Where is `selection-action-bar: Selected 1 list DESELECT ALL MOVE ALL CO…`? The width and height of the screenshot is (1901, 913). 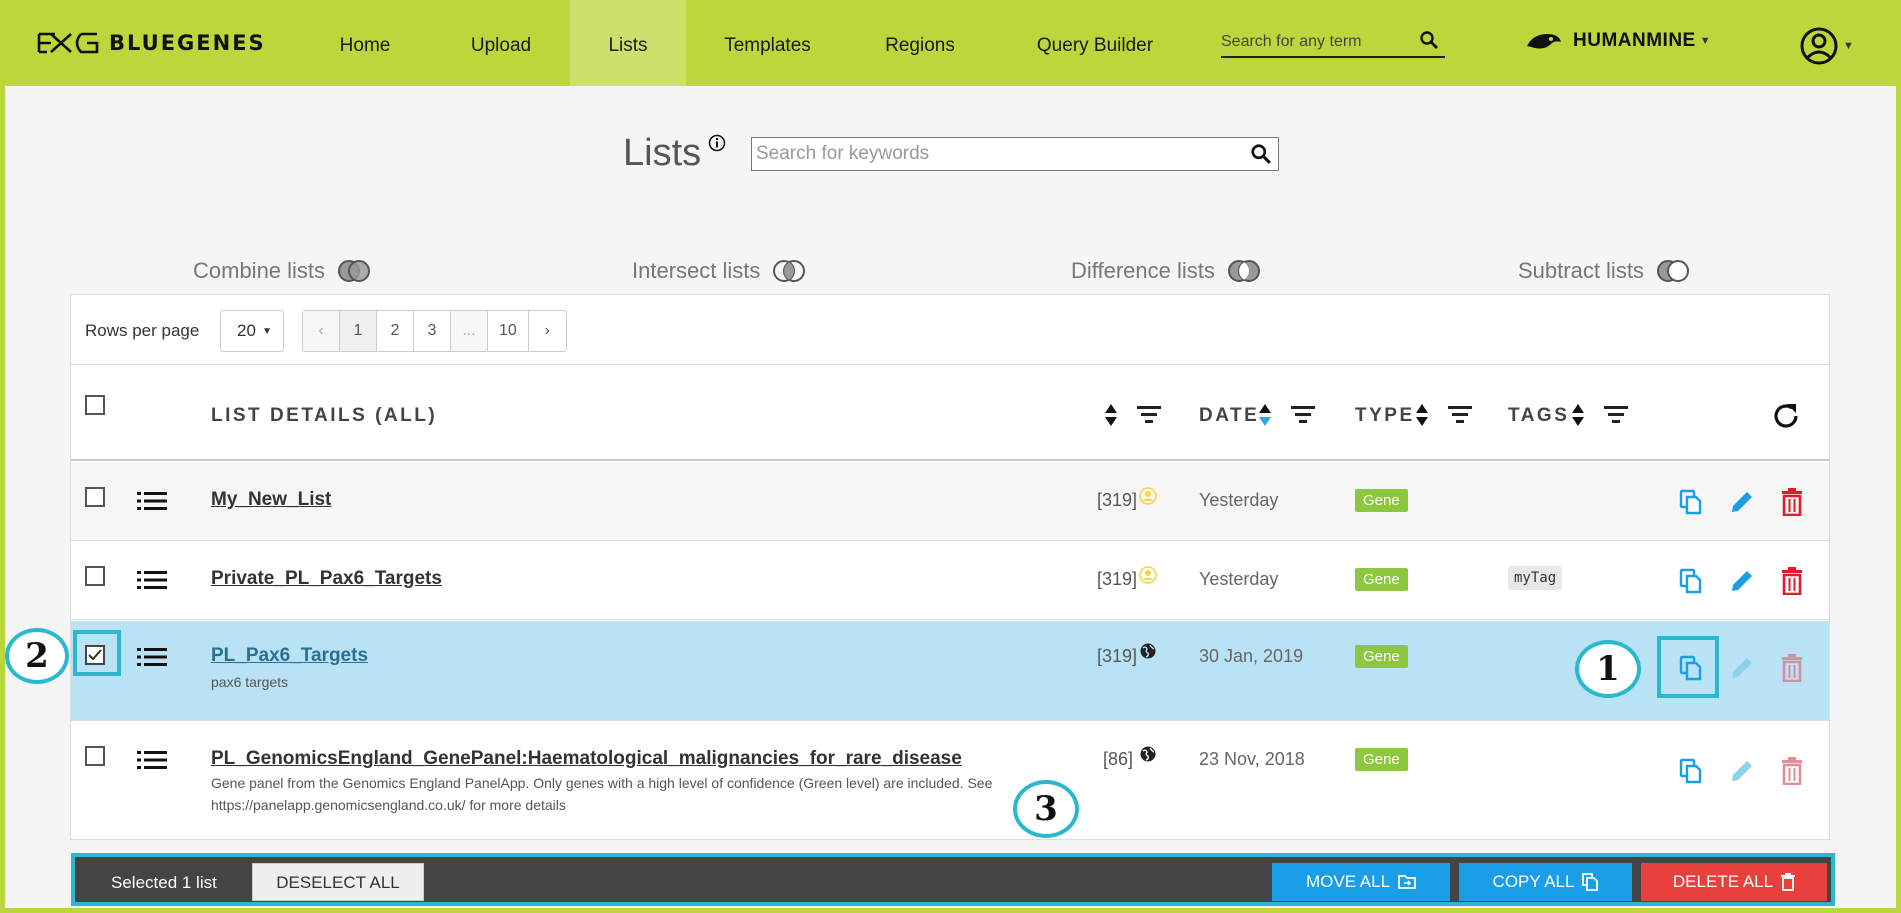
selection-action-bar: Selected 1 list DESELECT ALL MOVE ALL CO… is located at coordinates (953, 879).